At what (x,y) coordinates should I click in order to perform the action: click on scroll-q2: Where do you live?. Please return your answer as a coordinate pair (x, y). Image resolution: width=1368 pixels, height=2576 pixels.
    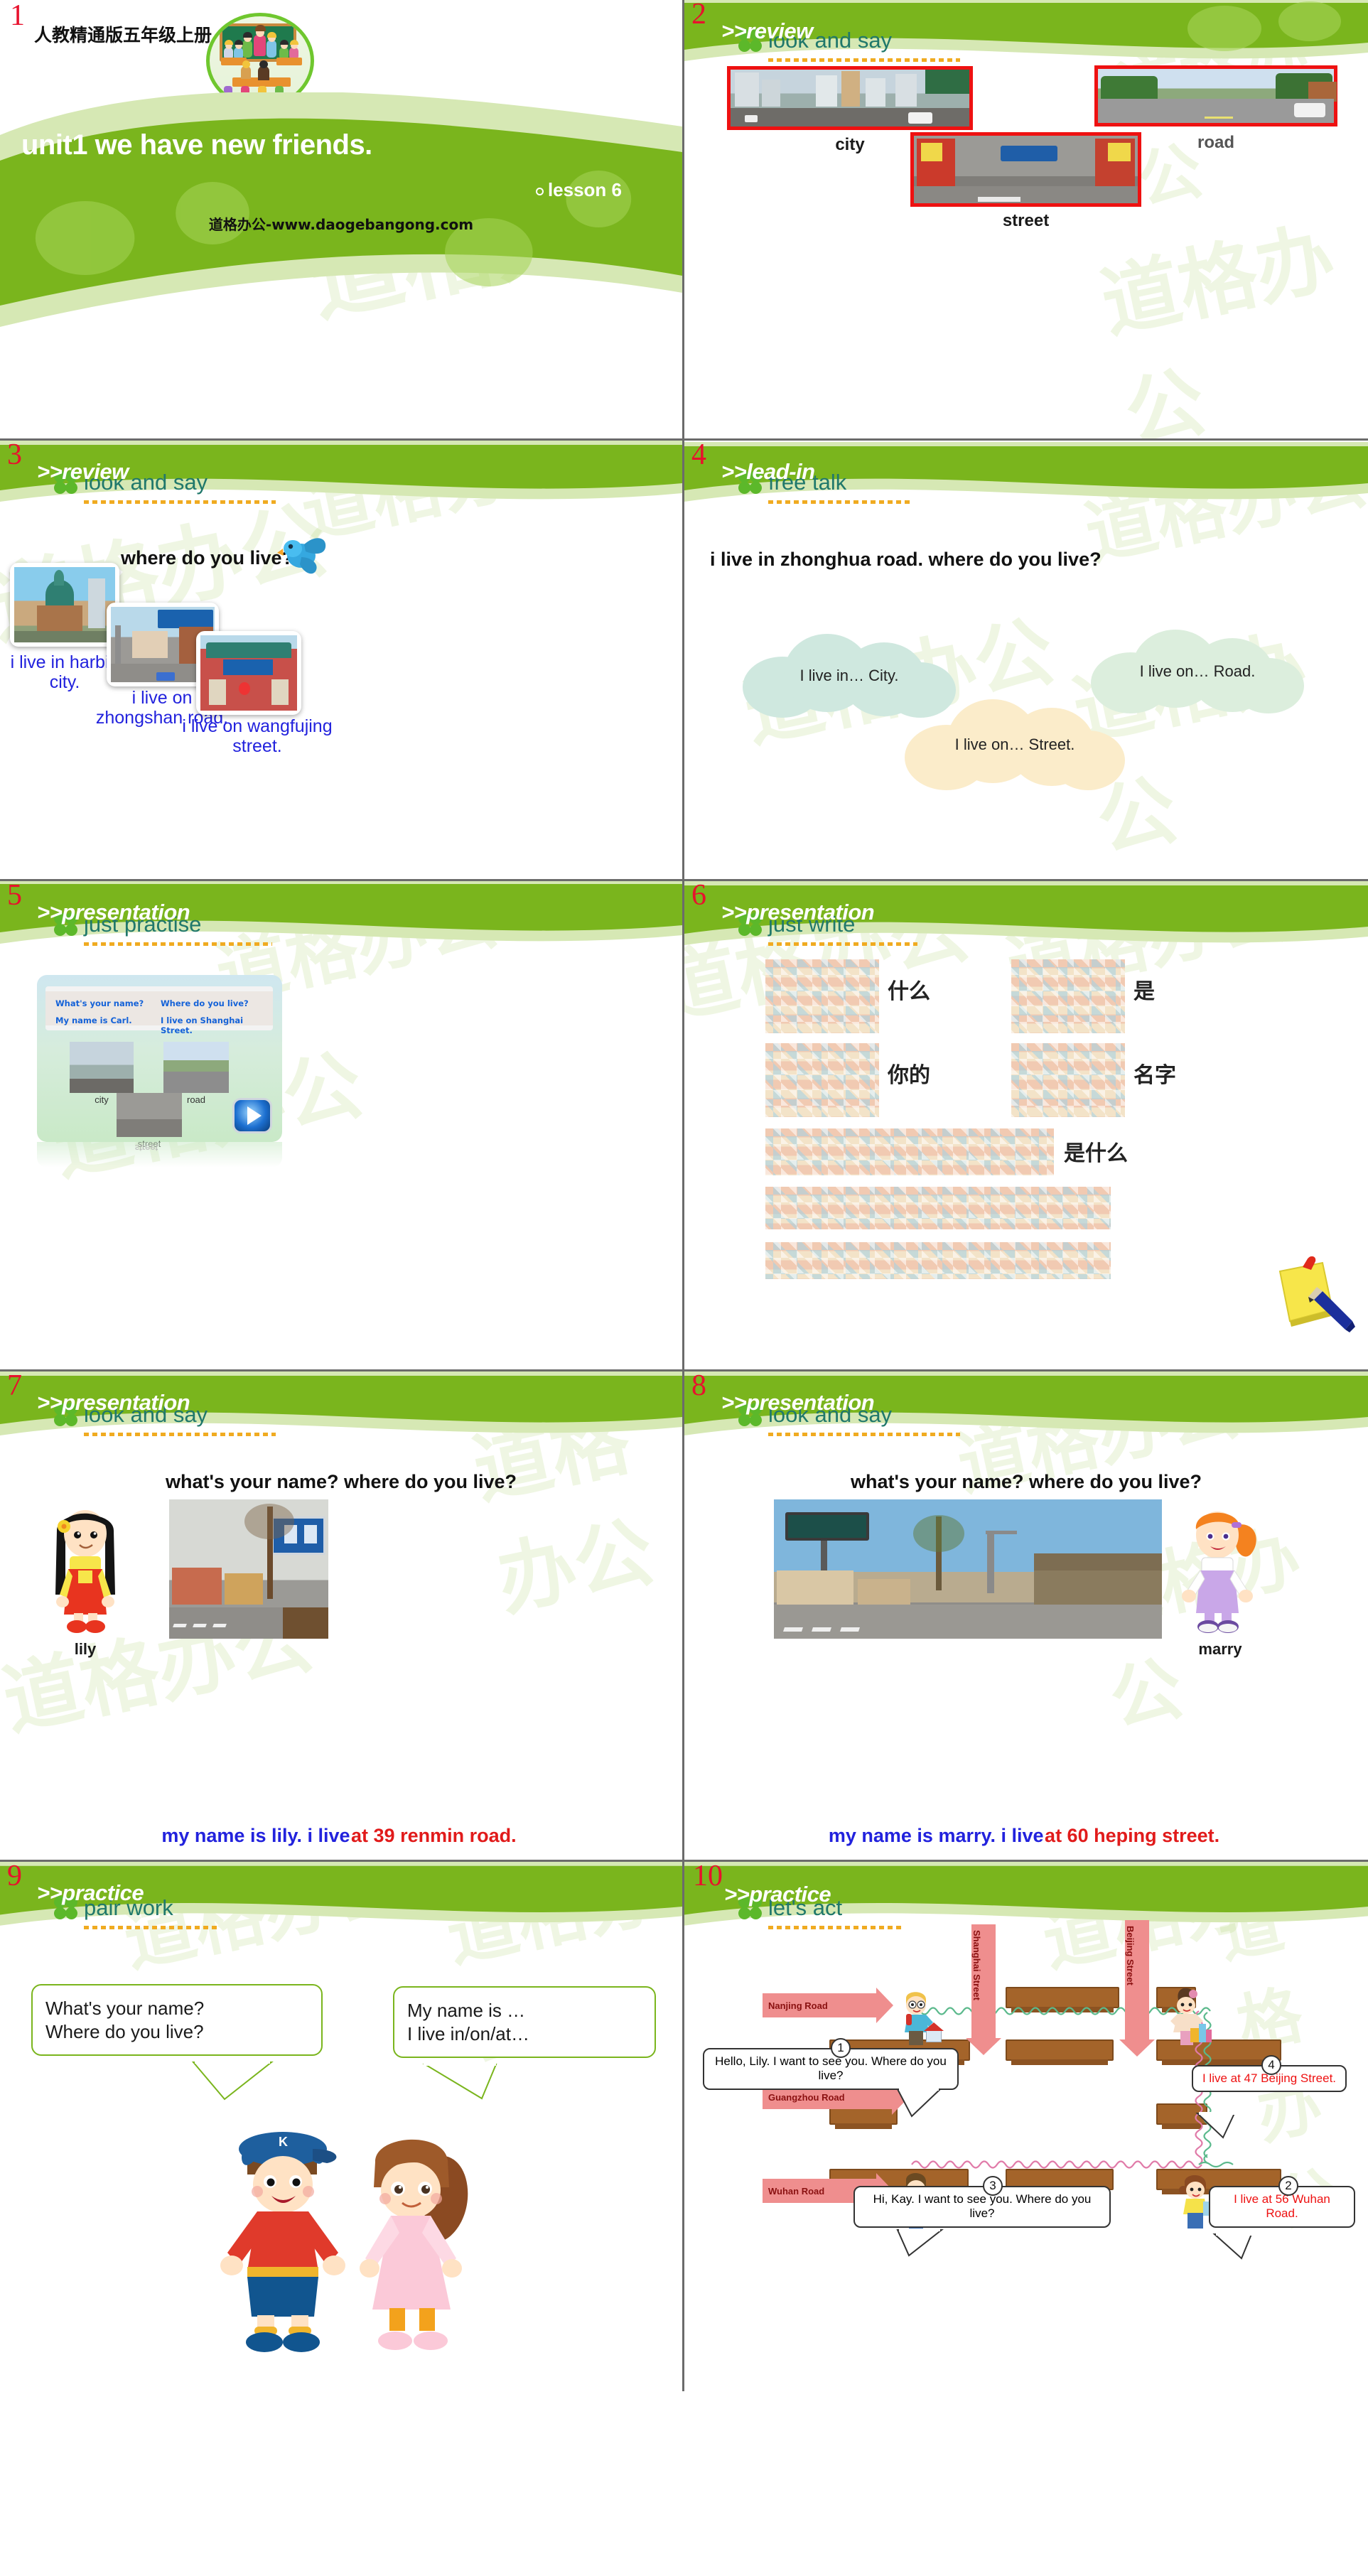
    Looking at the image, I should click on (205, 1003).